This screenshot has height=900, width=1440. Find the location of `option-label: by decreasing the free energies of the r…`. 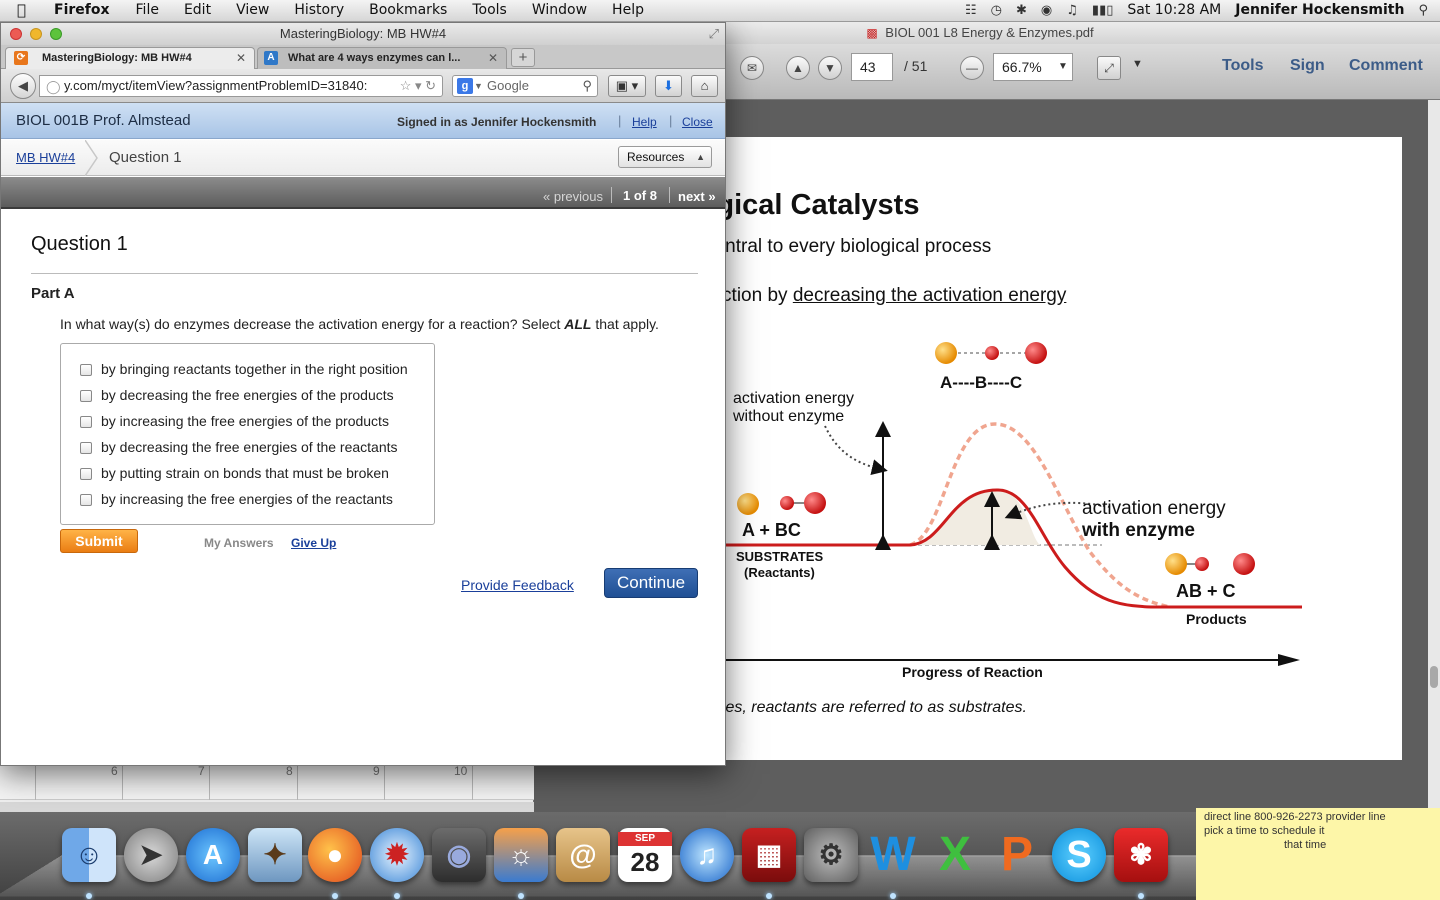

option-label: by decreasing the free energies of the r… is located at coordinates (249, 447).